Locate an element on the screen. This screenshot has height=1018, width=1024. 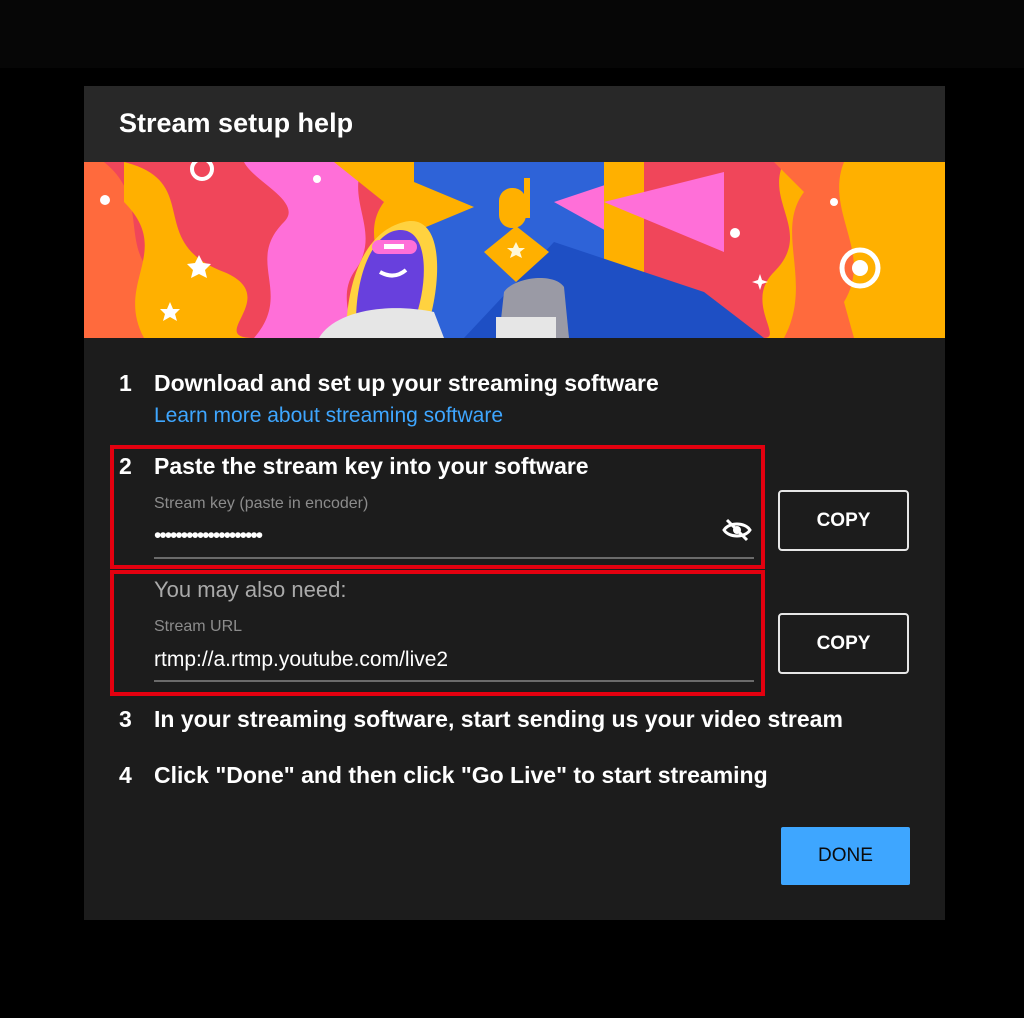
step-4-number: 4 is located at coordinates (125, 775).